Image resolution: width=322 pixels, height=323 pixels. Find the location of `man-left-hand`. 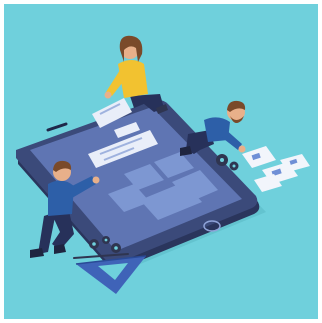

man-left-hand is located at coordinates (96, 180).